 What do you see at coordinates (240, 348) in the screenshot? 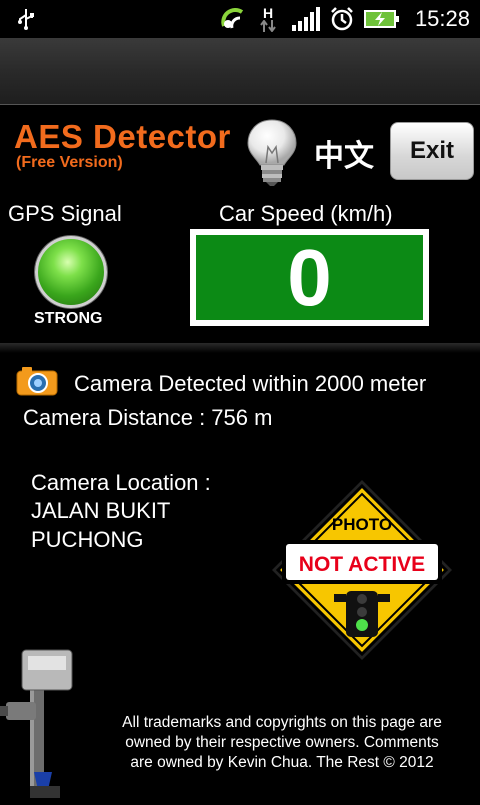
I see `section-divider` at bounding box center [240, 348].